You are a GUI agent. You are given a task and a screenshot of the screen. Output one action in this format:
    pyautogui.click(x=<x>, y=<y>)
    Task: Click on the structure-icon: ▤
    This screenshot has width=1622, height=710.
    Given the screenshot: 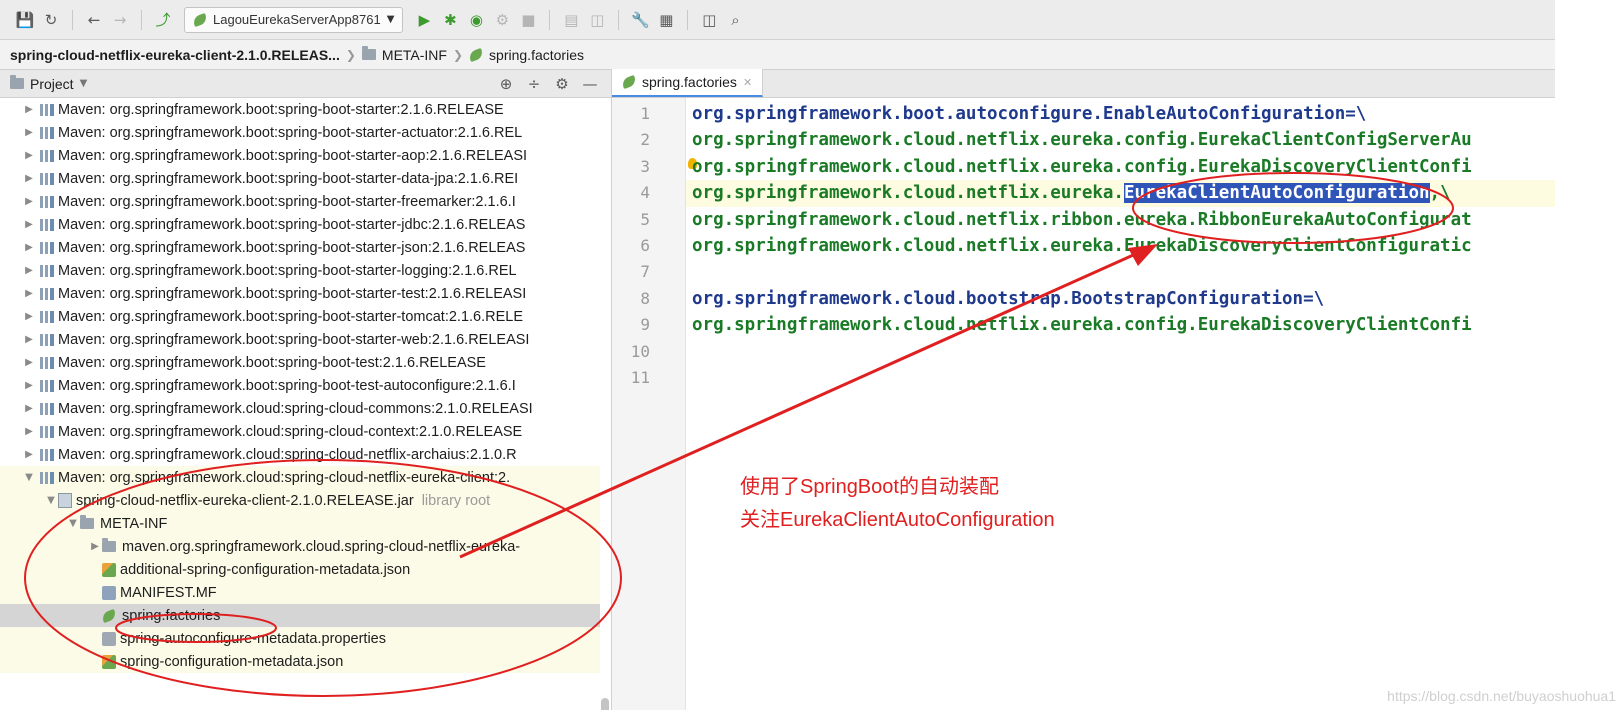 What is the action you would take?
    pyautogui.click(x=571, y=20)
    